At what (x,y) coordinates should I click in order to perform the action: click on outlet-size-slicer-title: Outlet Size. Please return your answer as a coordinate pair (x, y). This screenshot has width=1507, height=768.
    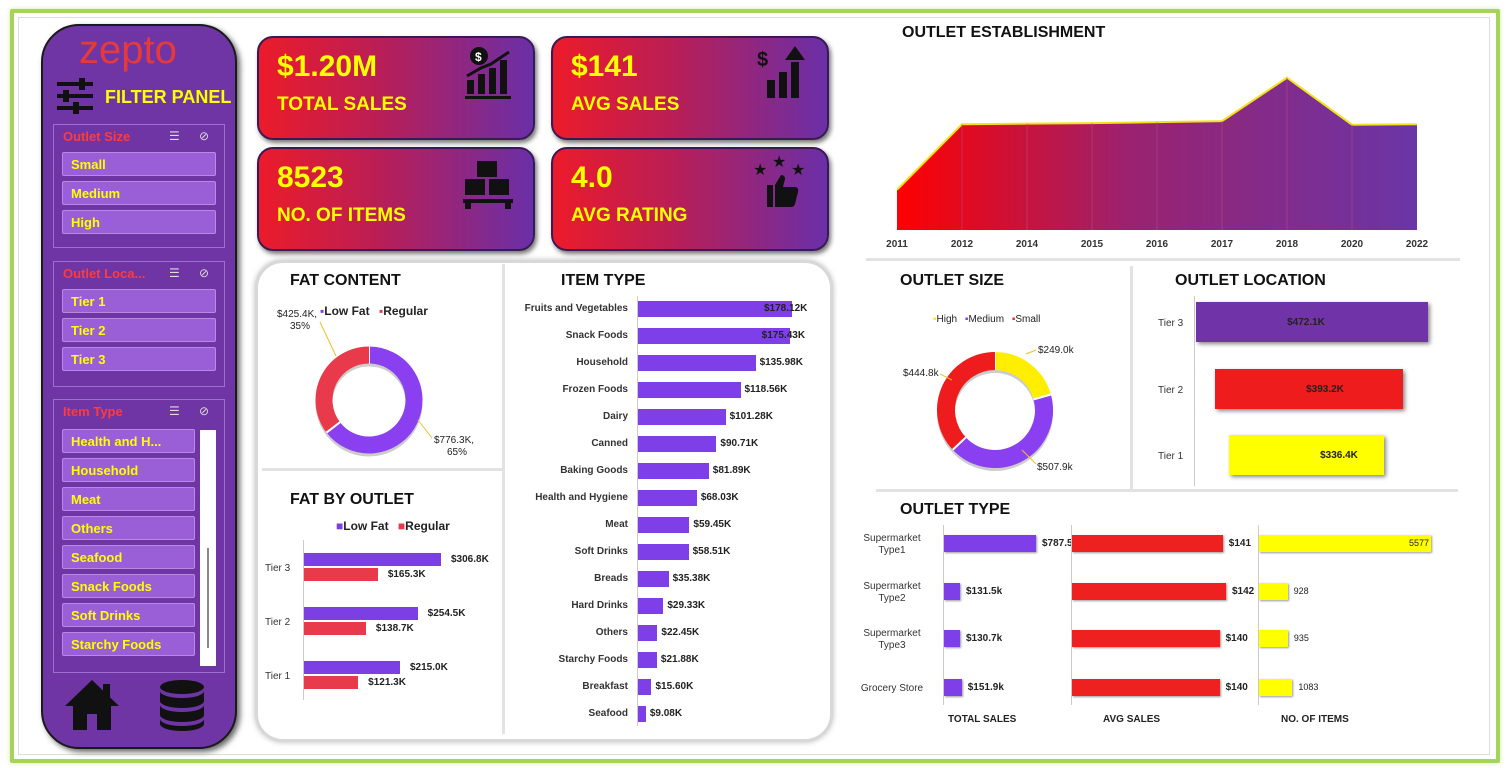
    Looking at the image, I should click on (97, 136).